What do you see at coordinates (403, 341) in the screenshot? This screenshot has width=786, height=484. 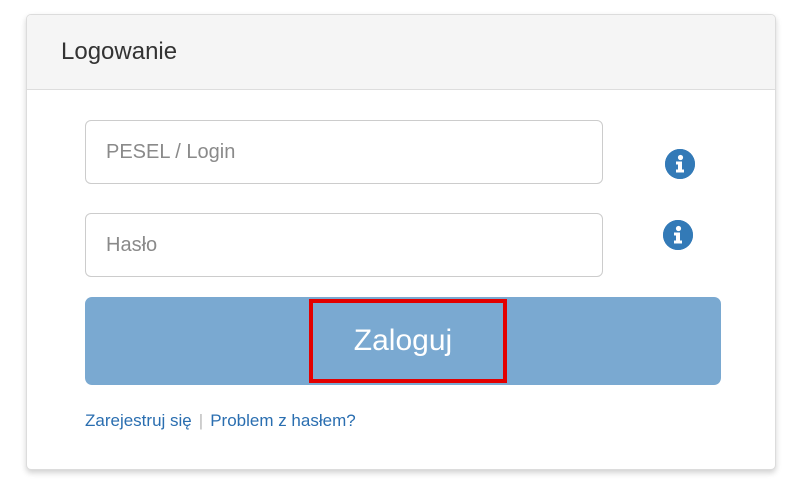 I see `login-button: Zaloguj` at bounding box center [403, 341].